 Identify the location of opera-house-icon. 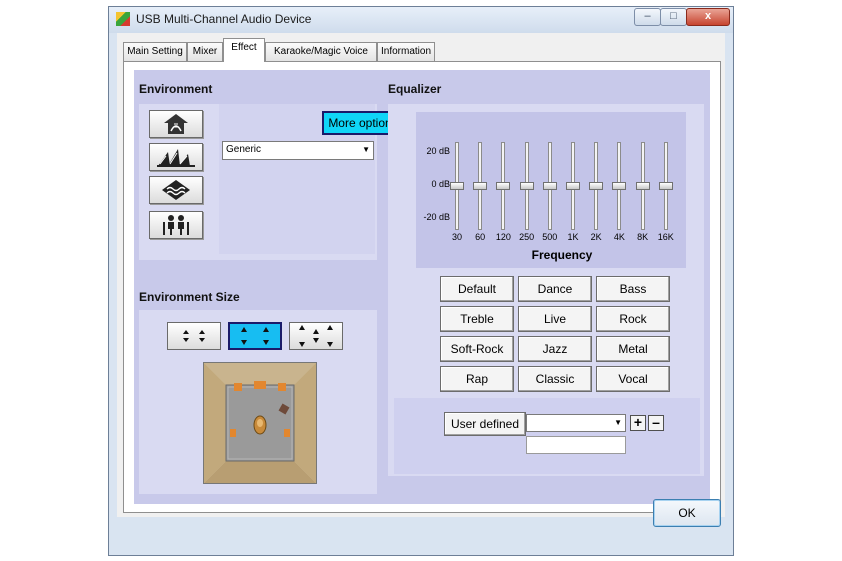
(176, 158).